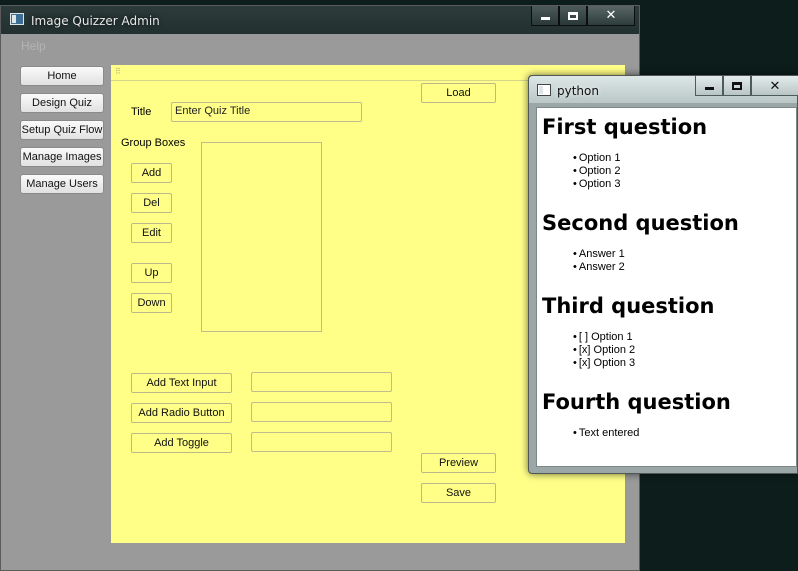 This screenshot has width=798, height=571. What do you see at coordinates (604, 337) in the screenshot?
I see `list-item: [ ] Option 1` at bounding box center [604, 337].